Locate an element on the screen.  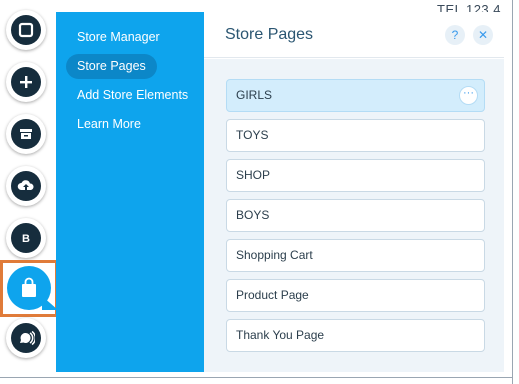
store-icon is located at coordinates (26, 134).